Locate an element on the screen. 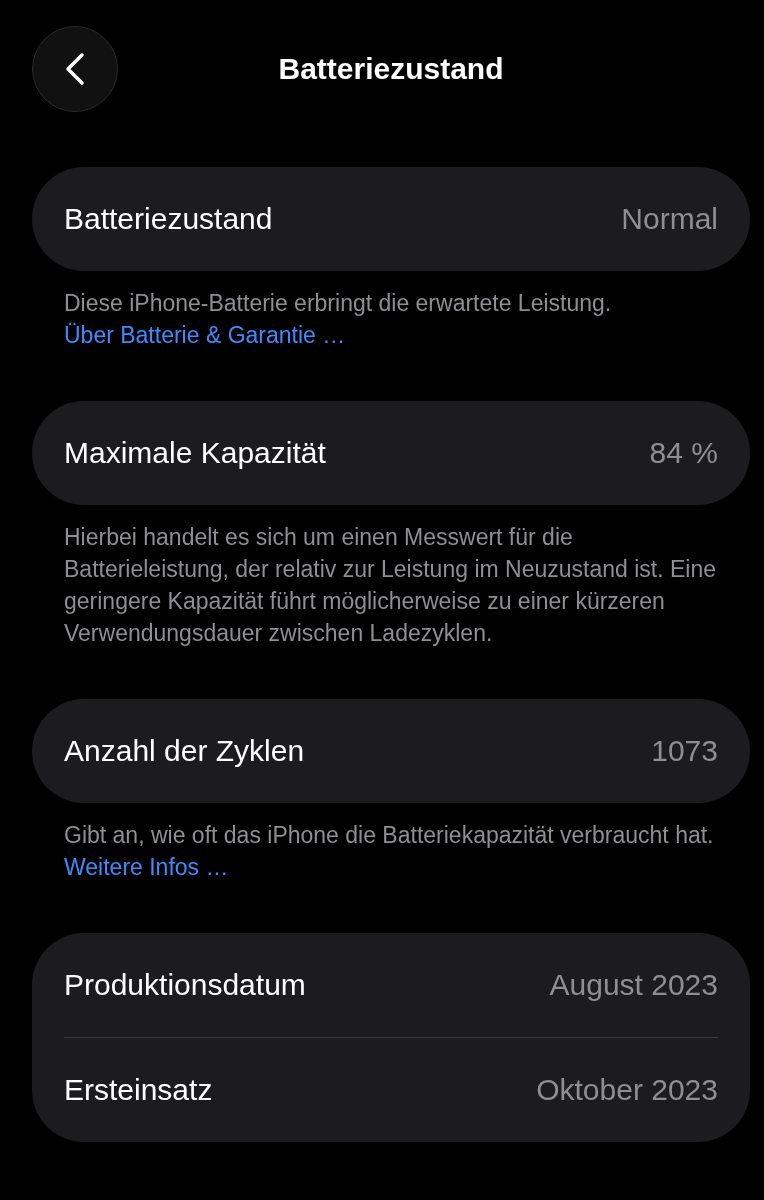 The height and width of the screenshot is (1200, 764). row-value: Oktober 2023 is located at coordinates (627, 1090).